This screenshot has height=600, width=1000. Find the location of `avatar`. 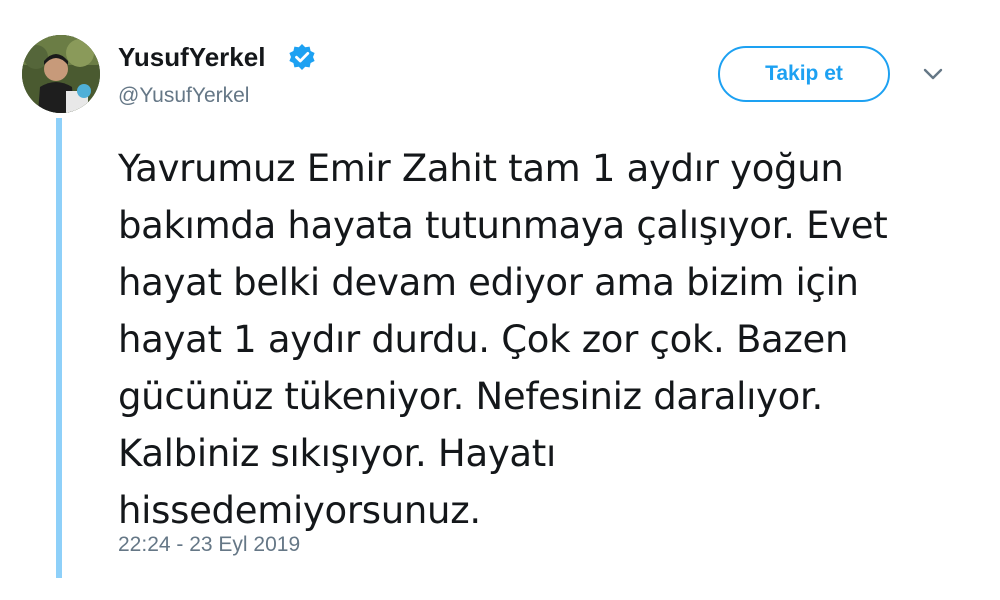

avatar is located at coordinates (61, 74).